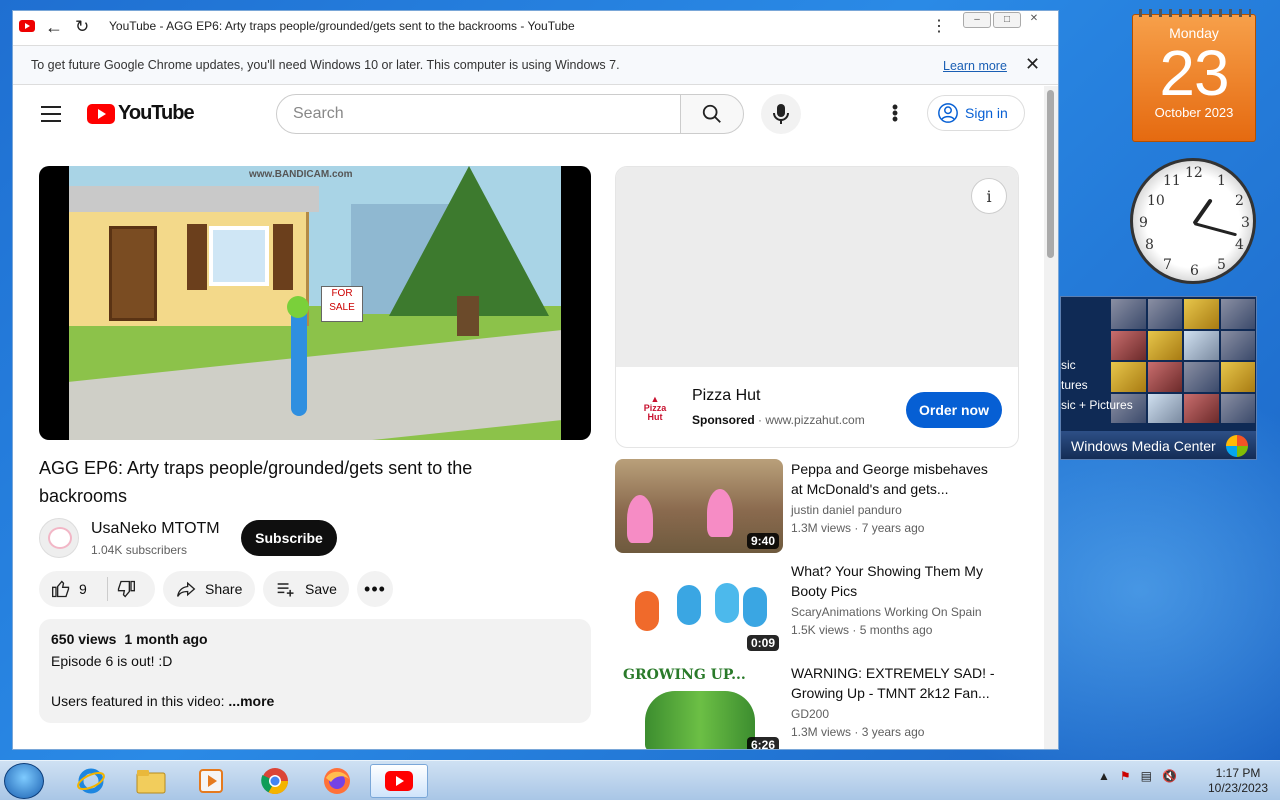  What do you see at coordinates (815, 420) in the screenshot?
I see `ad-url: www.pizzahut.com` at bounding box center [815, 420].